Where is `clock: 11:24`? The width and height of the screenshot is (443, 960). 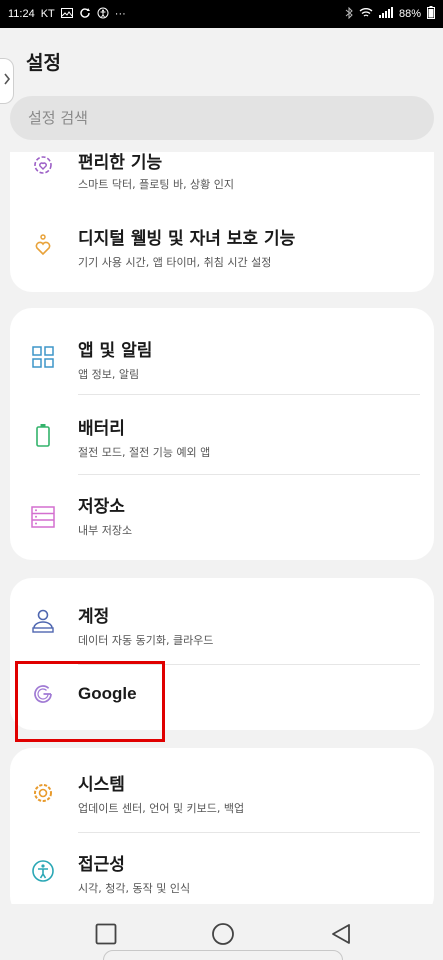 clock: 11:24 is located at coordinates (21, 14).